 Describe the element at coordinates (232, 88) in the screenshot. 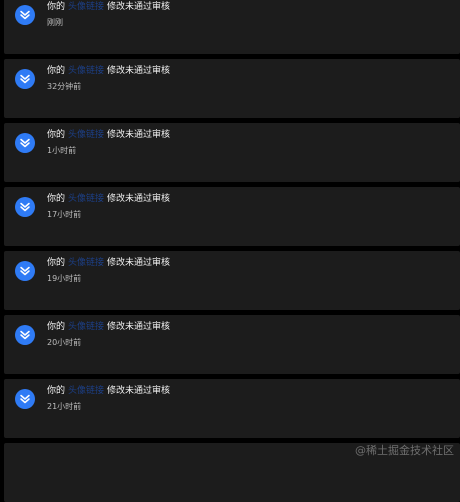

I see `notification-card: 你的 头像链接 修改未通过审核 32分钟前` at that location.